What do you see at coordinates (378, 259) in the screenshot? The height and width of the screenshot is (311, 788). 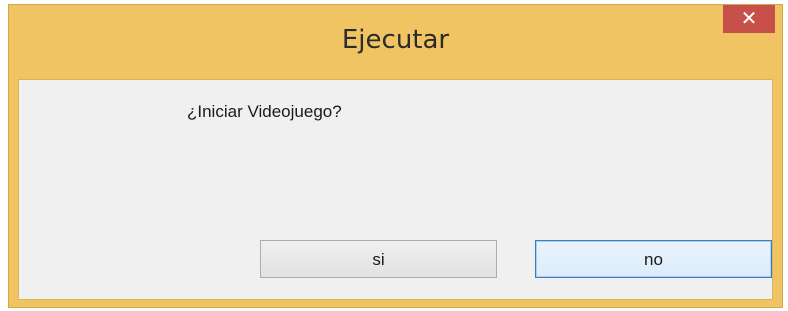 I see `yes-button: si` at bounding box center [378, 259].